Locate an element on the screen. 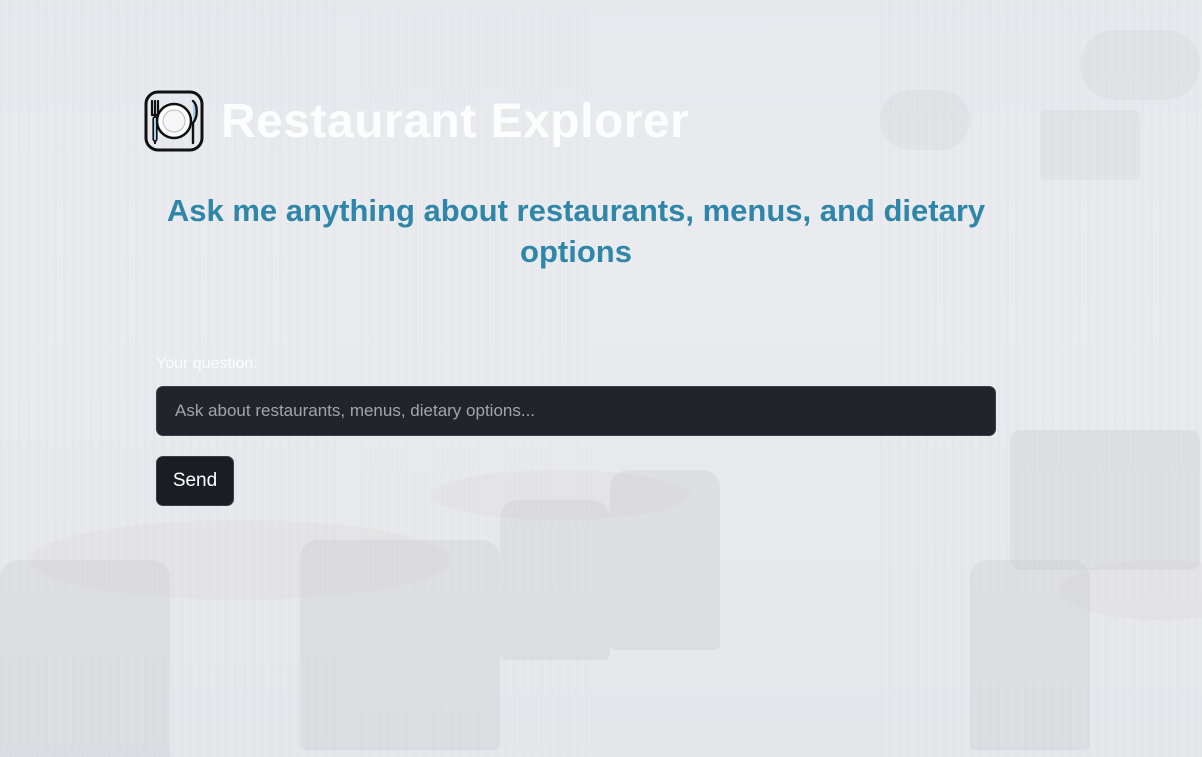 Image resolution: width=1202 pixels, height=757 pixels. plate-fork-knife-icon is located at coordinates (174, 121).